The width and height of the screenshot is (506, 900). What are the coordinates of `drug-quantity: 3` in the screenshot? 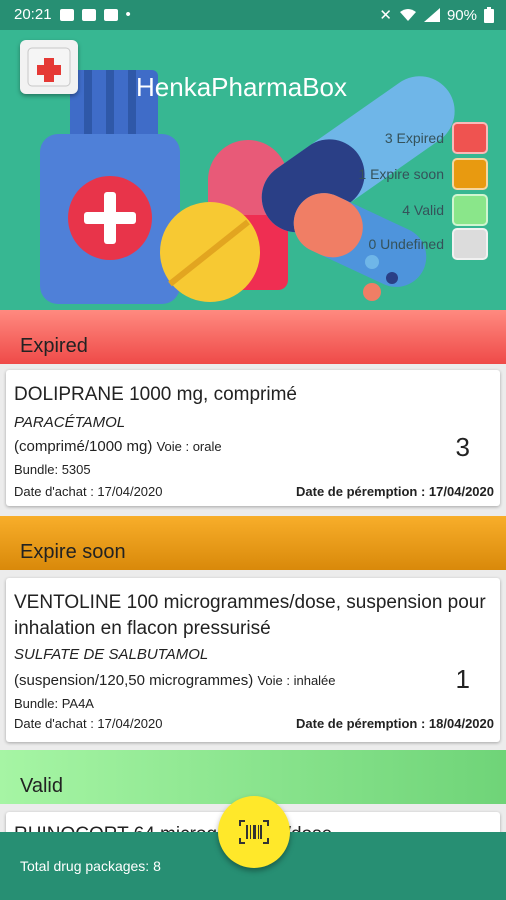 It's located at (462, 447).